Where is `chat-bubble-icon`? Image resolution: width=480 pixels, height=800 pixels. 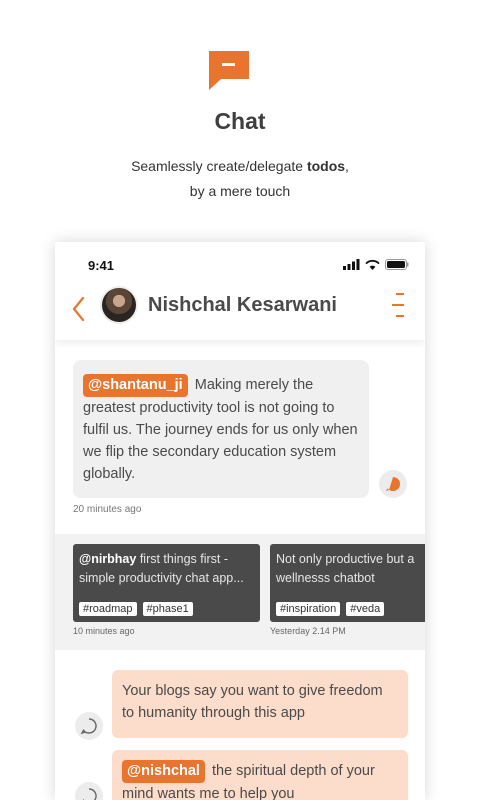 chat-bubble-icon is located at coordinates (229, 70).